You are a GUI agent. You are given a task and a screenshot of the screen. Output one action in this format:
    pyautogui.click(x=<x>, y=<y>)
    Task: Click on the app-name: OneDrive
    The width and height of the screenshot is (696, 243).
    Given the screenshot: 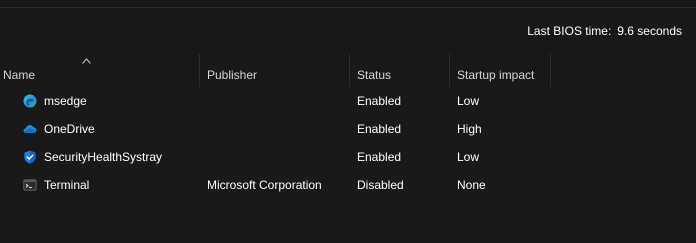 What is the action you would take?
    pyautogui.click(x=69, y=129)
    